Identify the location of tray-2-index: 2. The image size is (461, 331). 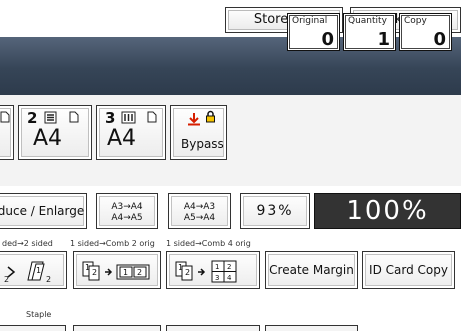
(32, 118).